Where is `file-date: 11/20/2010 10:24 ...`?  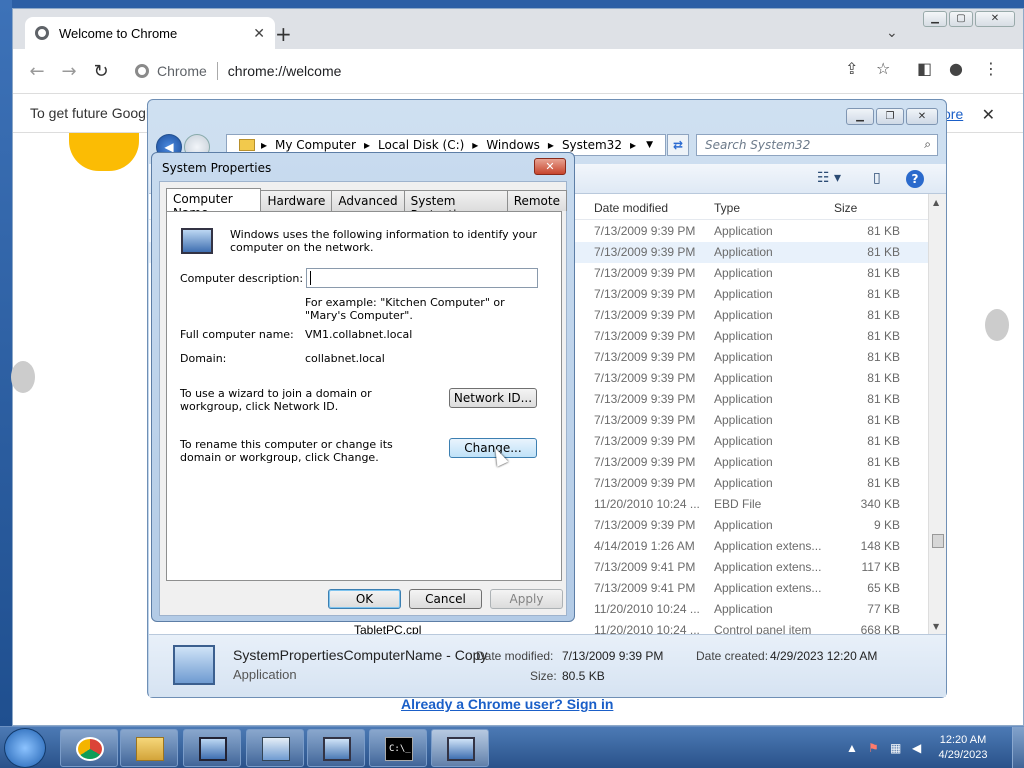
file-date: 11/20/2010 10:24 ... is located at coordinates (647, 609).